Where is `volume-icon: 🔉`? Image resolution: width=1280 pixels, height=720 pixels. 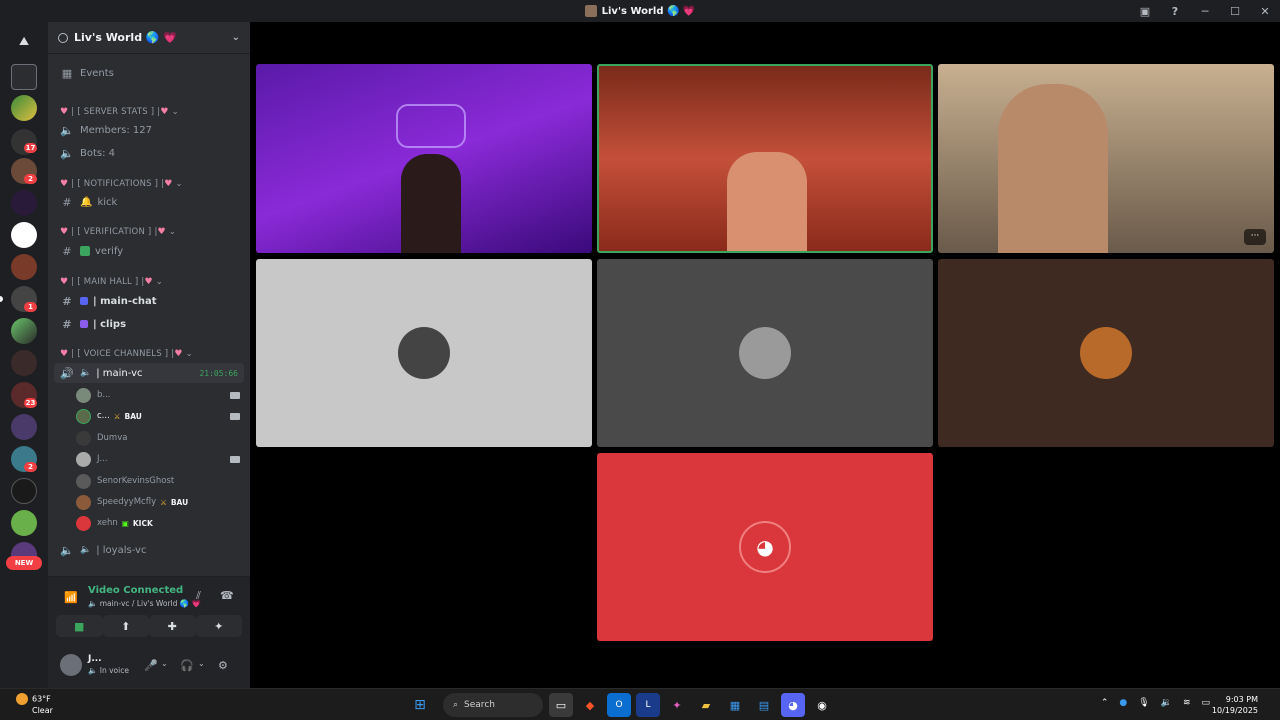 volume-icon: 🔉 is located at coordinates (1166, 703).